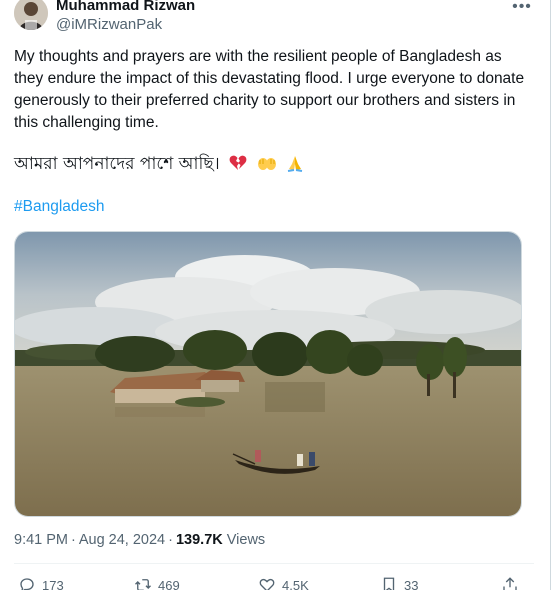 This screenshot has width=551, height=590. I want to click on like-button: 4.5K, so click(283, 582).